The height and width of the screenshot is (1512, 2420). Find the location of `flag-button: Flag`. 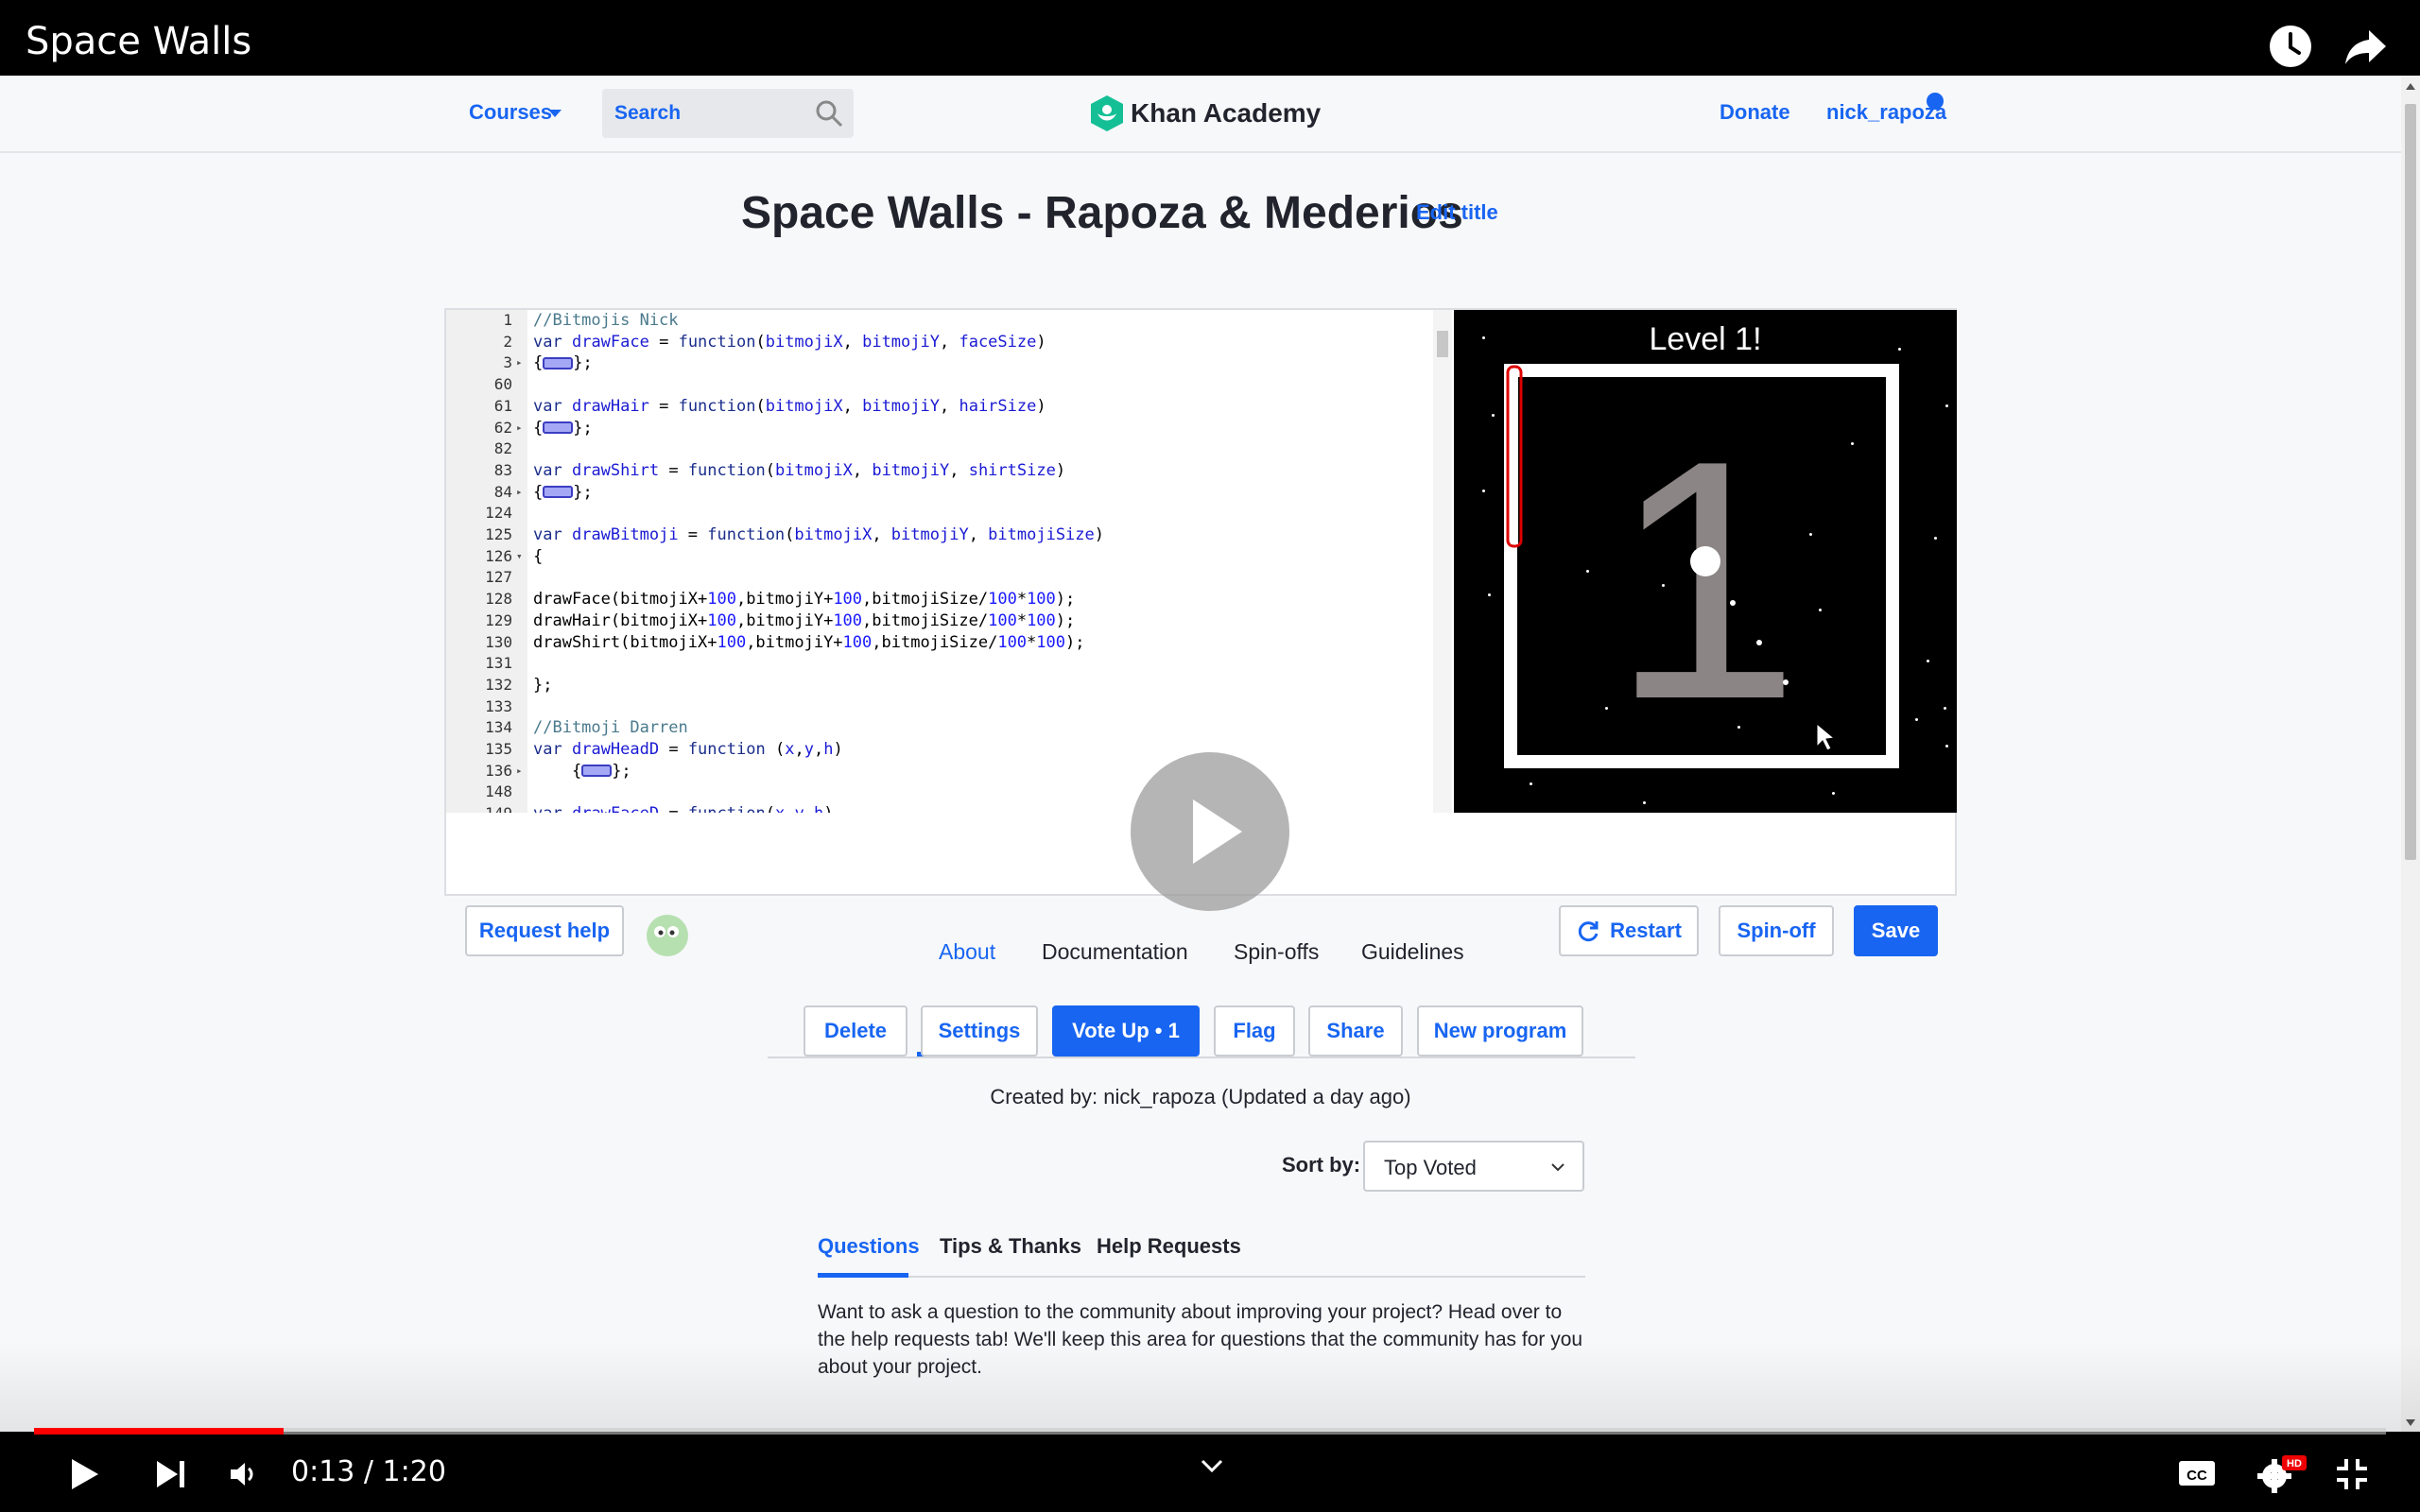

flag-button: Flag is located at coordinates (1254, 1031).